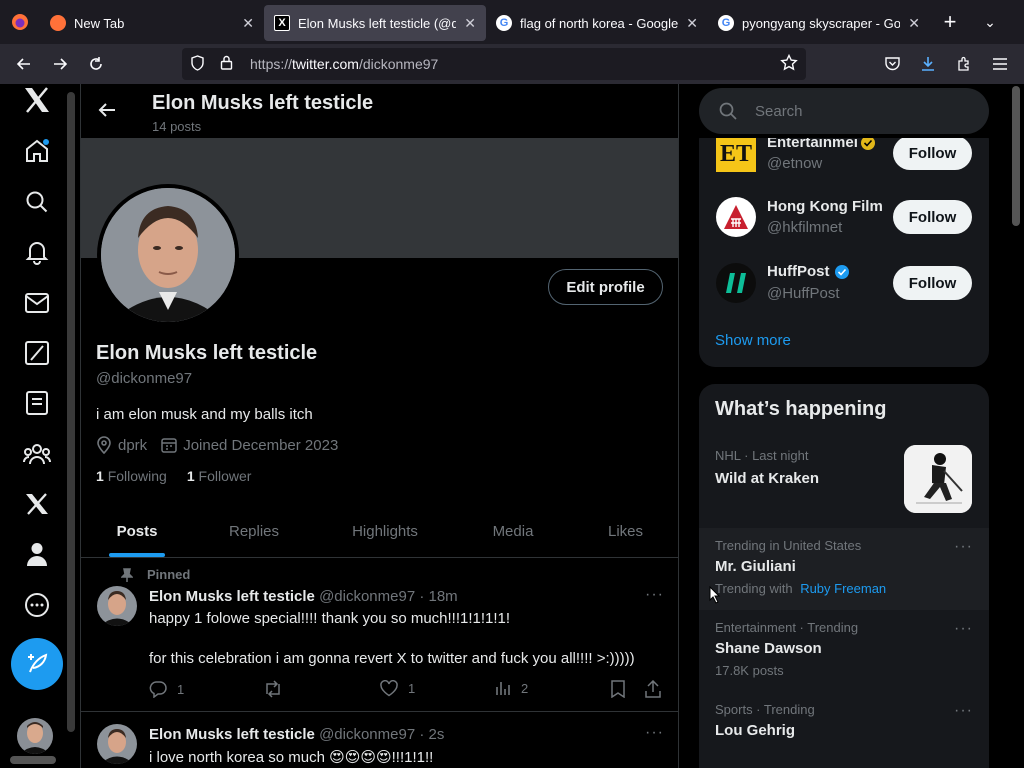 The height and width of the screenshot is (768, 1024). What do you see at coordinates (753, 340) in the screenshot?
I see `show-more-link: Show more` at bounding box center [753, 340].